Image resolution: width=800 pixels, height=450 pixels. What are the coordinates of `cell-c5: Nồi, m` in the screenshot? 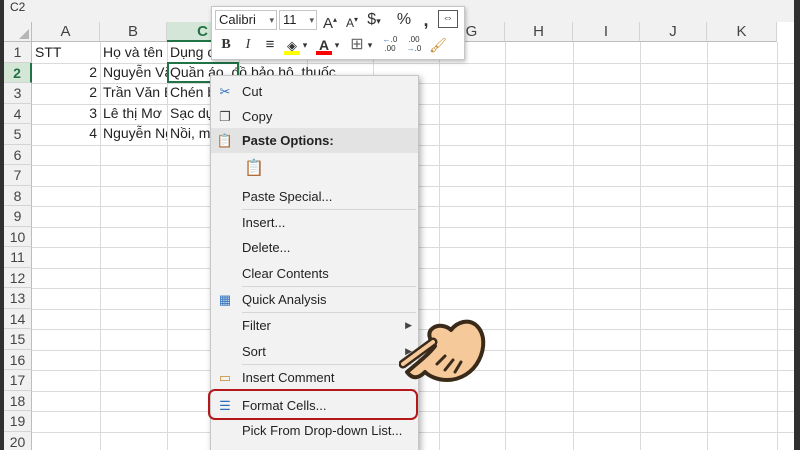 It's located at (189, 133).